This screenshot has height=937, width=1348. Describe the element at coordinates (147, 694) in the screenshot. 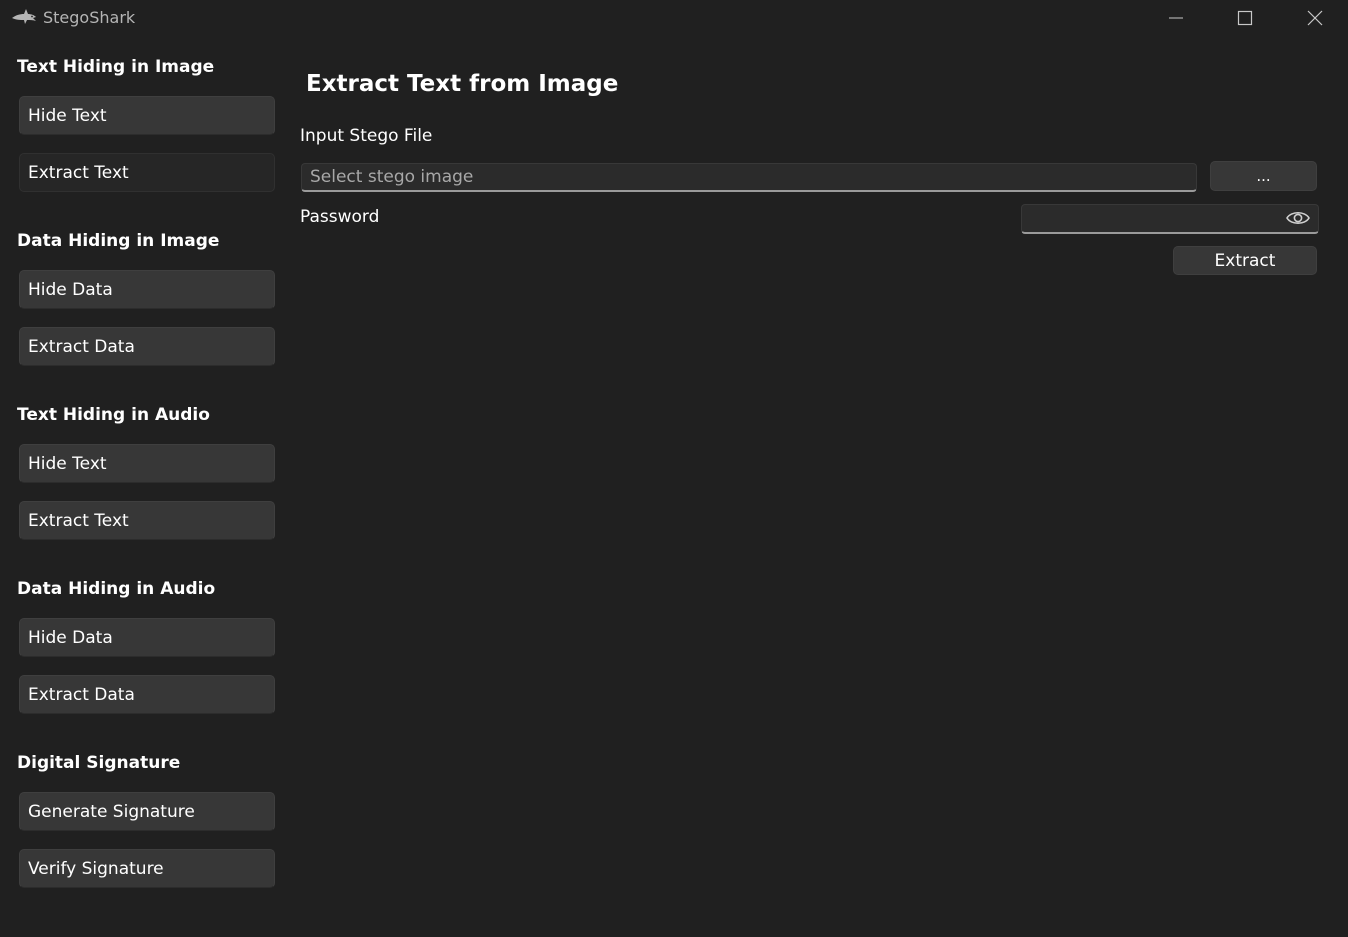

I see `extract-data-audio-button: Extract Data` at that location.